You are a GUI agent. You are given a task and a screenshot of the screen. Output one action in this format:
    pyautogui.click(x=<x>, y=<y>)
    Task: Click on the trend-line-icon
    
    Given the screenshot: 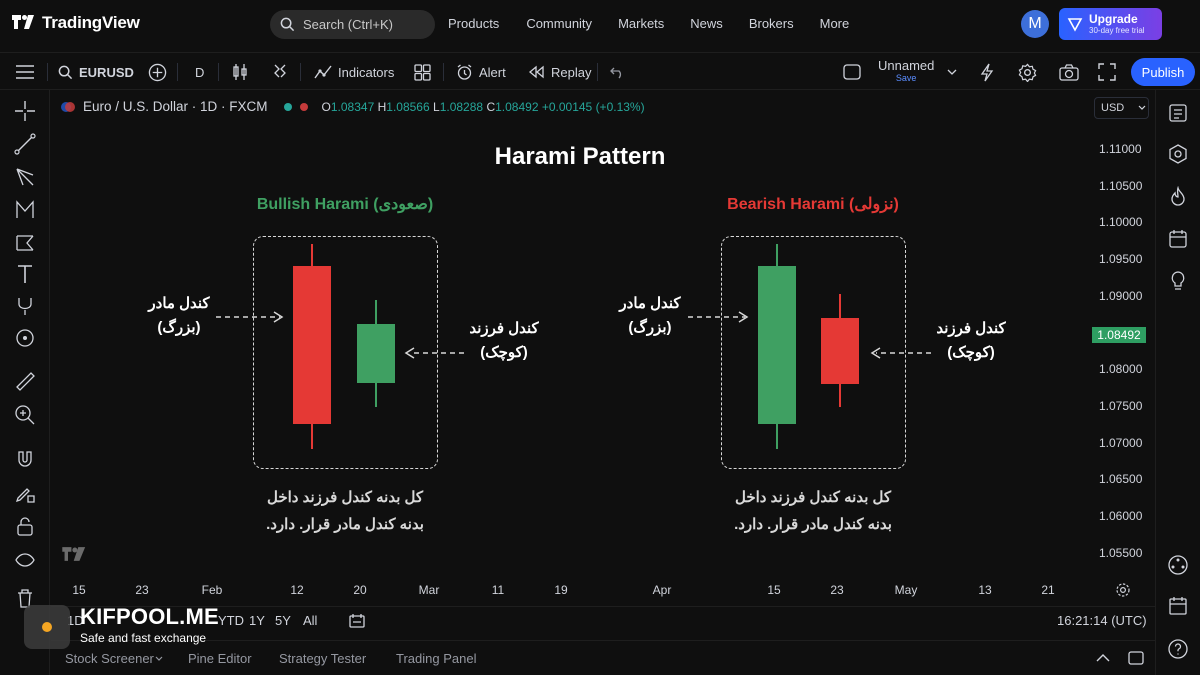 What is the action you would take?
    pyautogui.click(x=25, y=144)
    